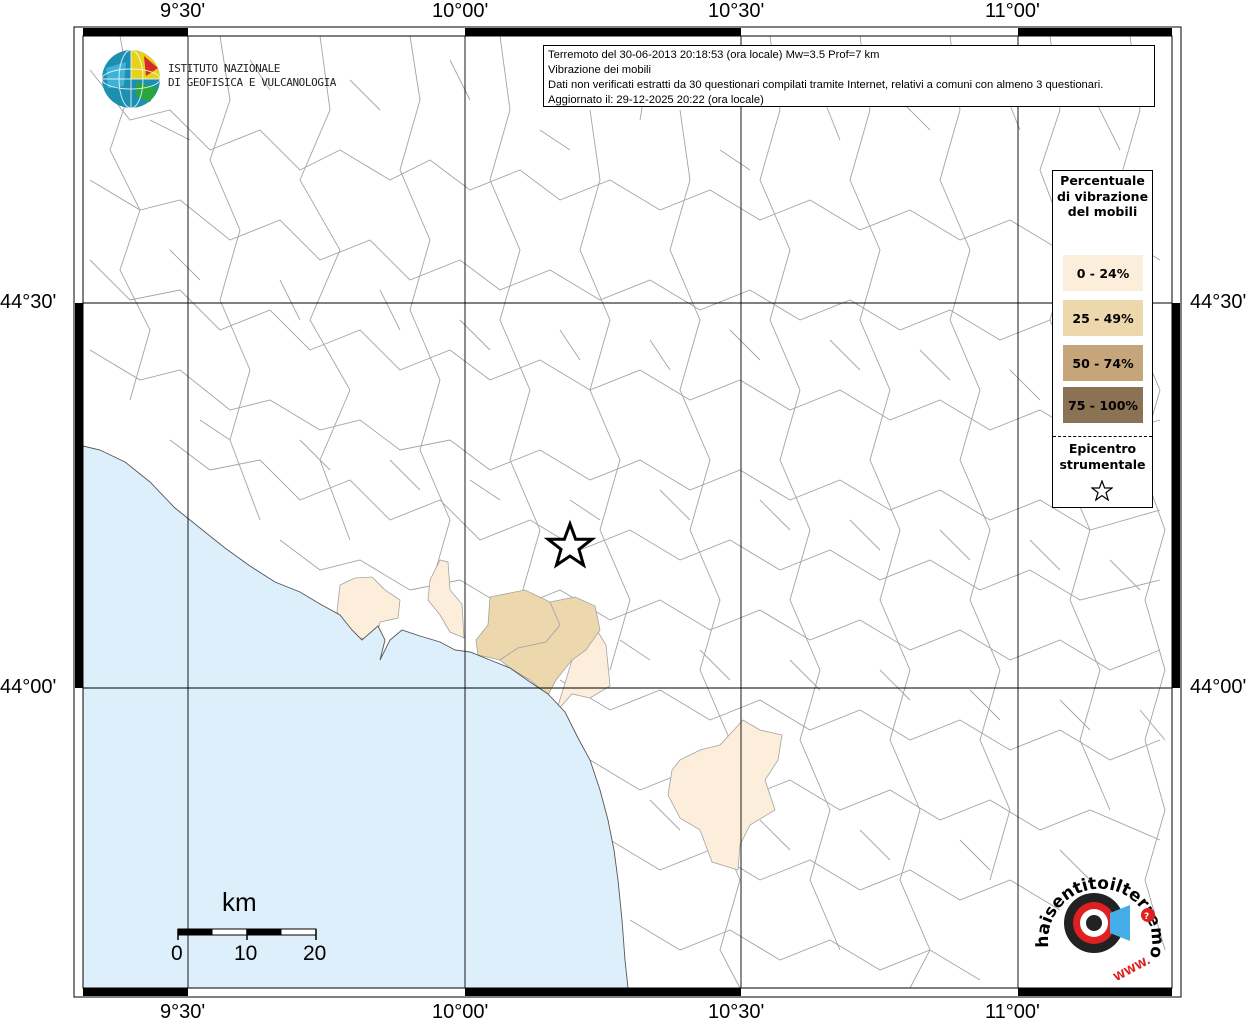 The width and height of the screenshot is (1255, 1024). Describe the element at coordinates (177, 953) in the screenshot. I see `scale-label: 0` at that location.